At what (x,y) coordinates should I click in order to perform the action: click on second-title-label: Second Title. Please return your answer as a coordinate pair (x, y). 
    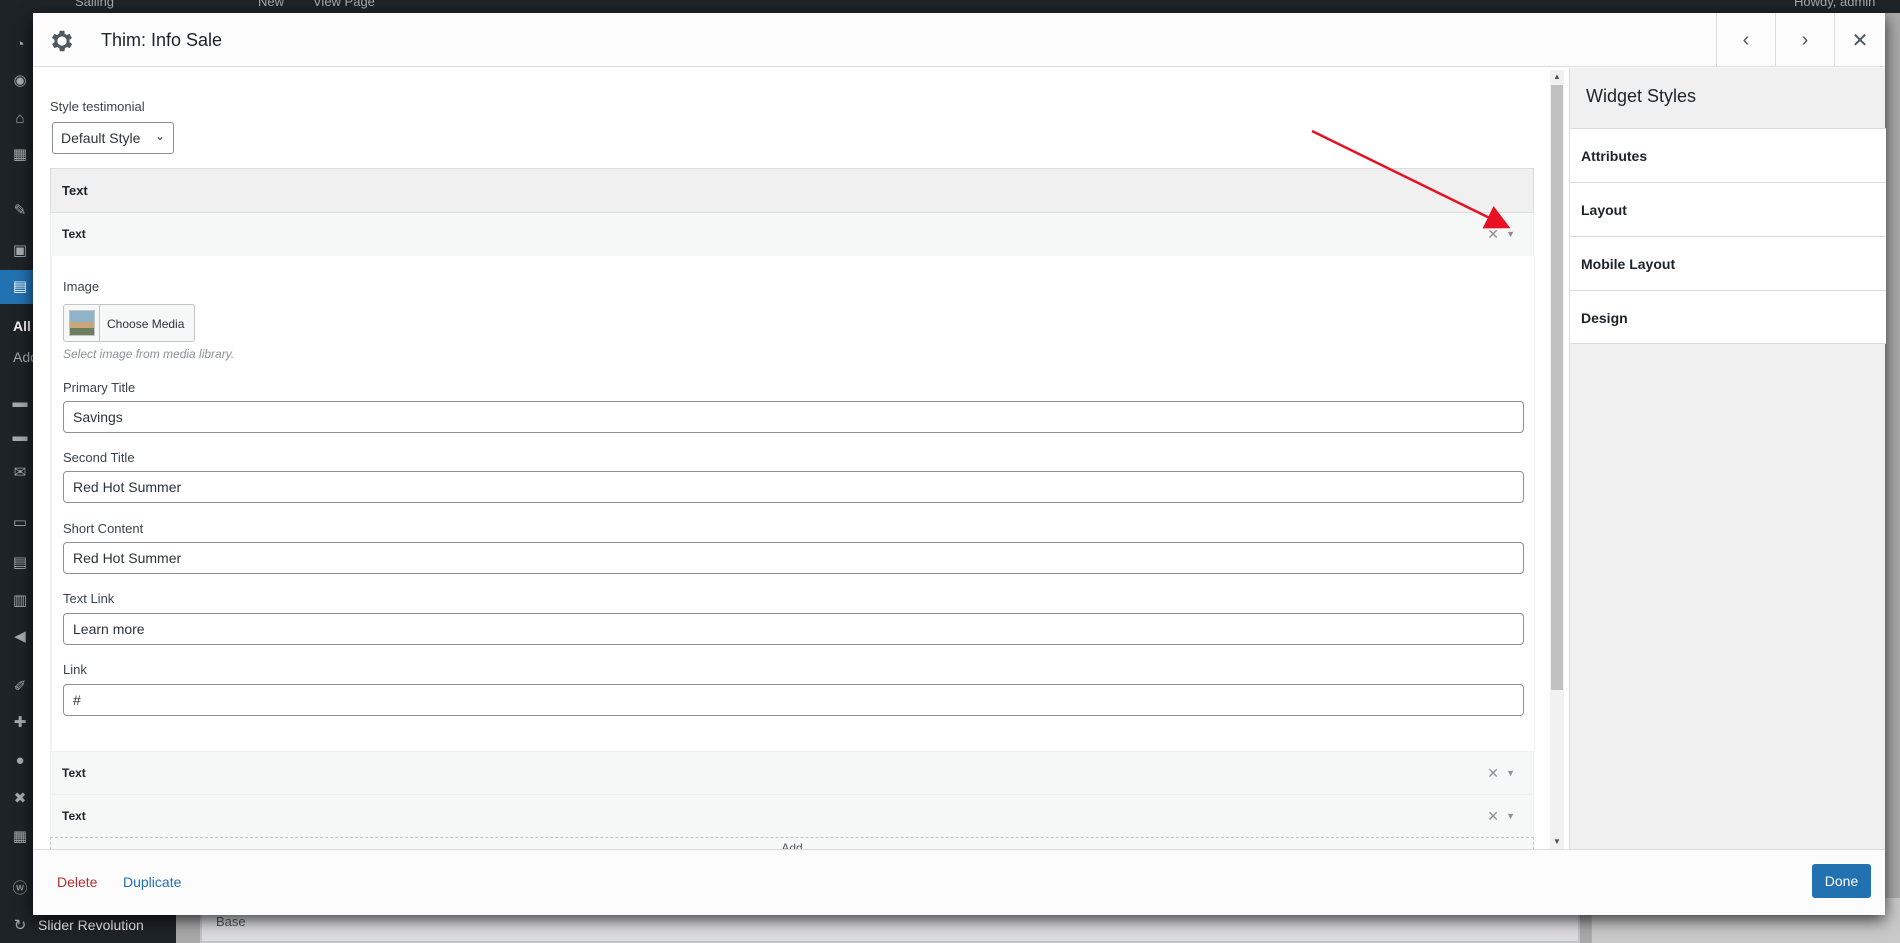
    Looking at the image, I should click on (99, 457).